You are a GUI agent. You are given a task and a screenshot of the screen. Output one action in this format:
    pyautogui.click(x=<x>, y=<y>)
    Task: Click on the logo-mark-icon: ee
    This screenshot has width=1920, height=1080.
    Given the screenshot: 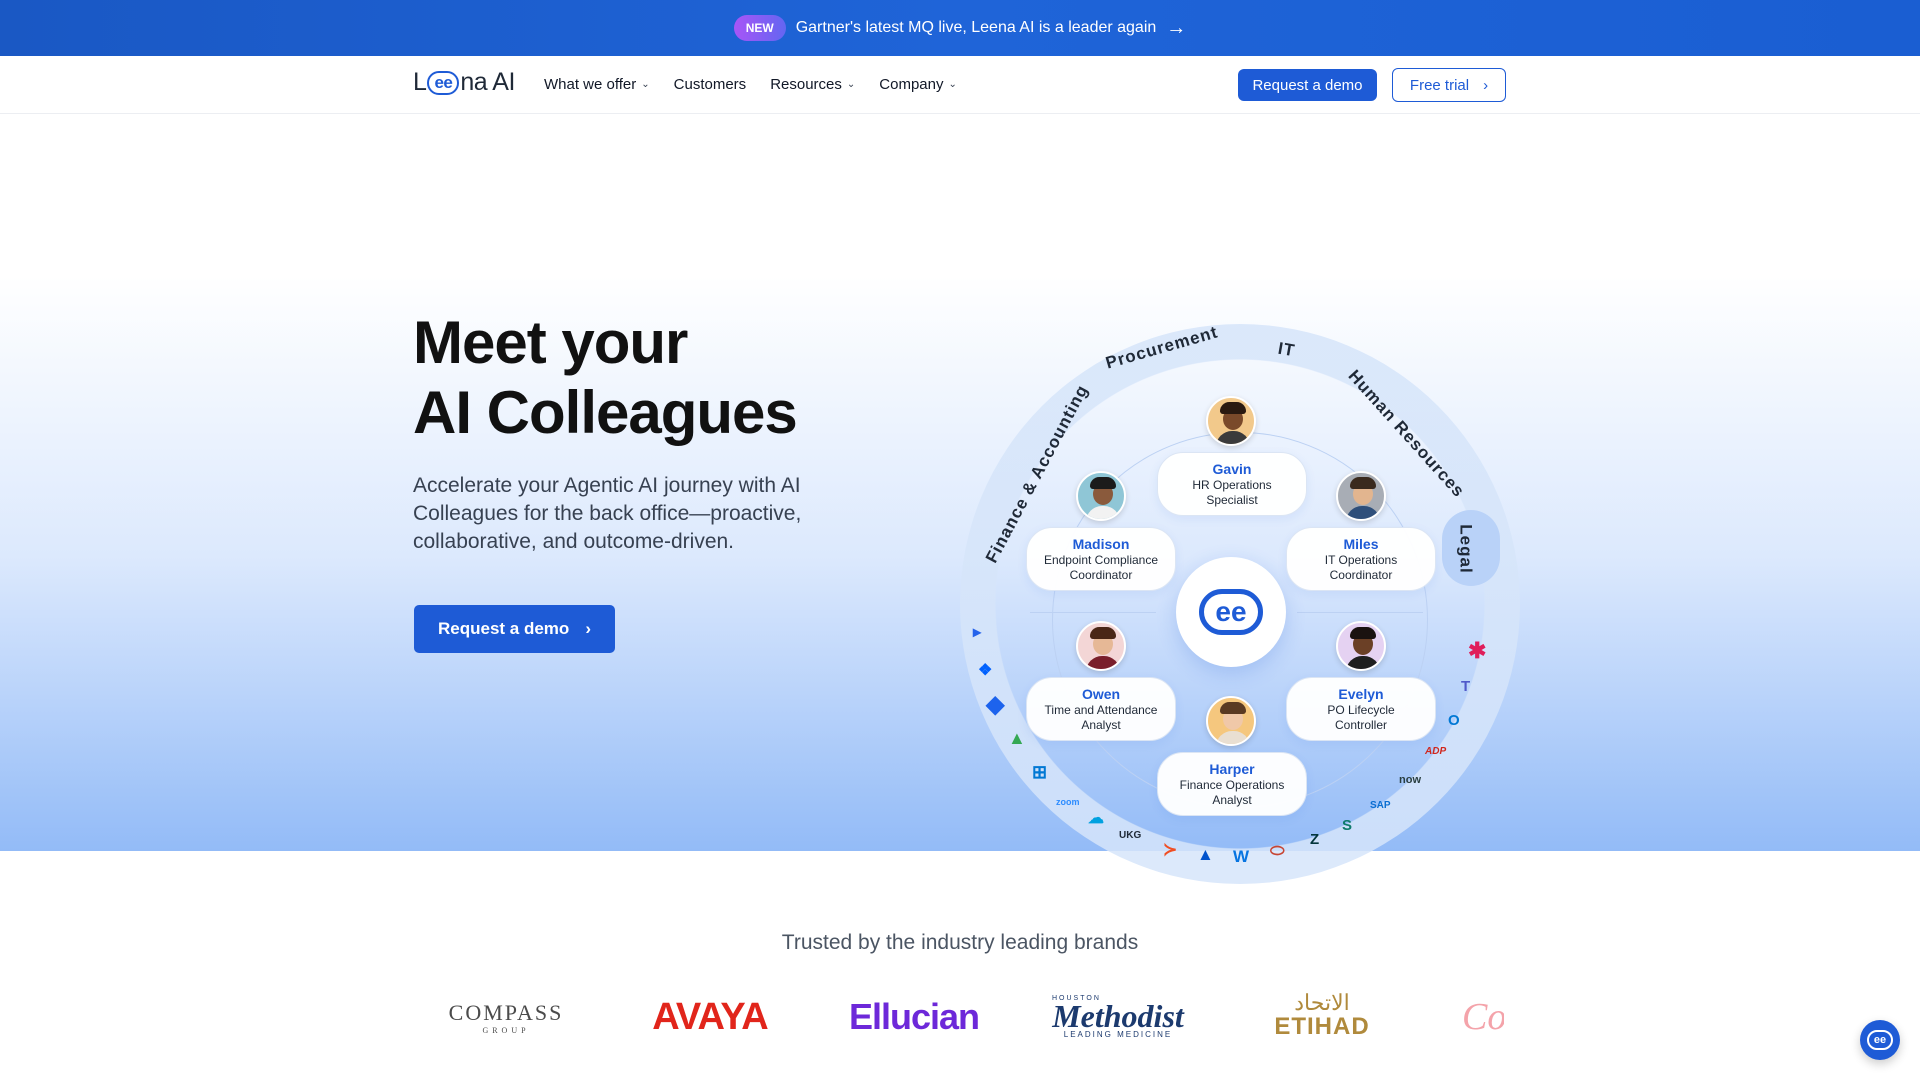 What is the action you would take?
    pyautogui.click(x=443, y=82)
    